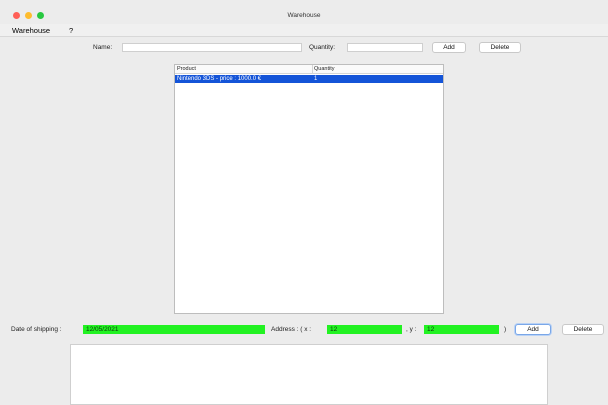 The height and width of the screenshot is (405, 608). Describe the element at coordinates (533, 329) in the screenshot. I see `add-shipping-button: Add` at that location.